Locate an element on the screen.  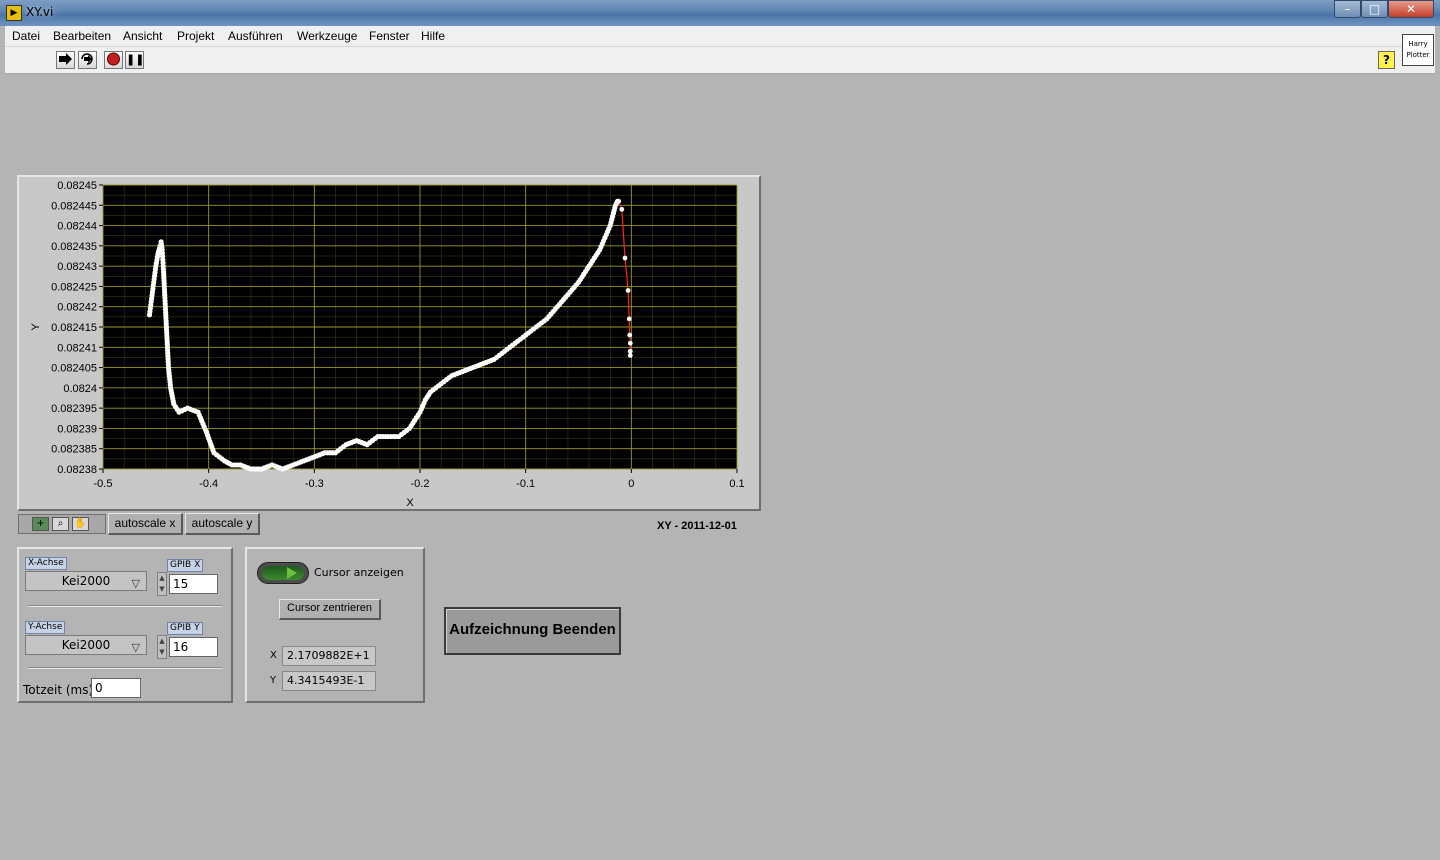
labview-vi-icon: ▶ is located at coordinates (14, 13).